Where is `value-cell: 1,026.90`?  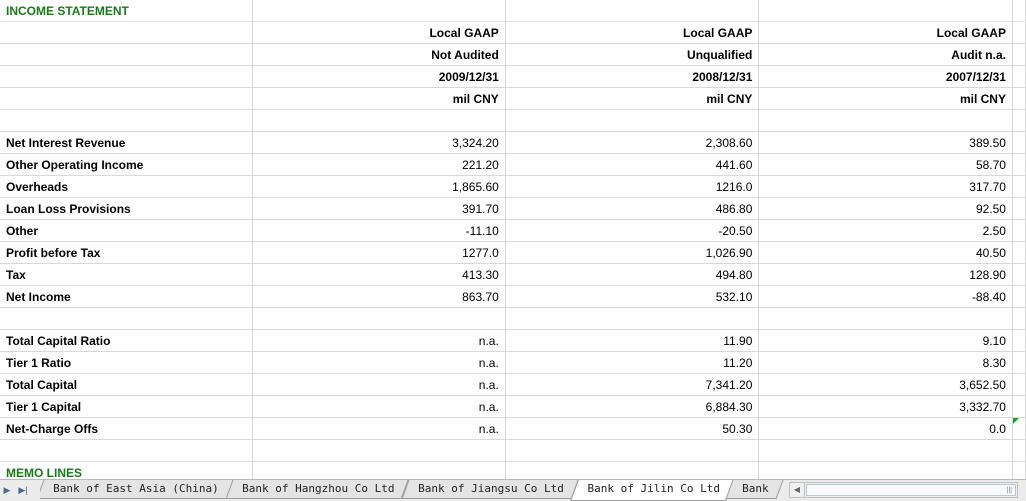 value-cell: 1,026.90 is located at coordinates (632, 252).